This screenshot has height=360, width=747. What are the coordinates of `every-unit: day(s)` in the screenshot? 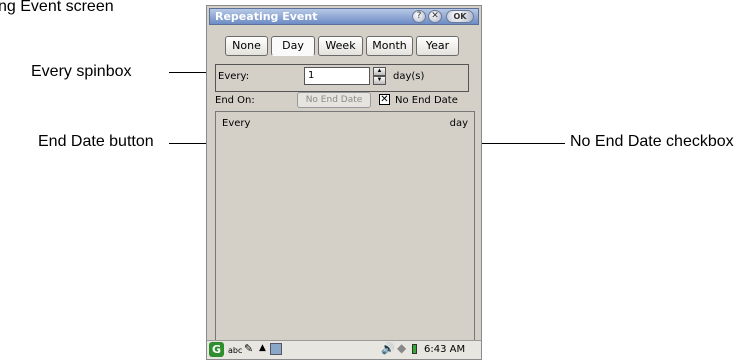 It's located at (409, 76).